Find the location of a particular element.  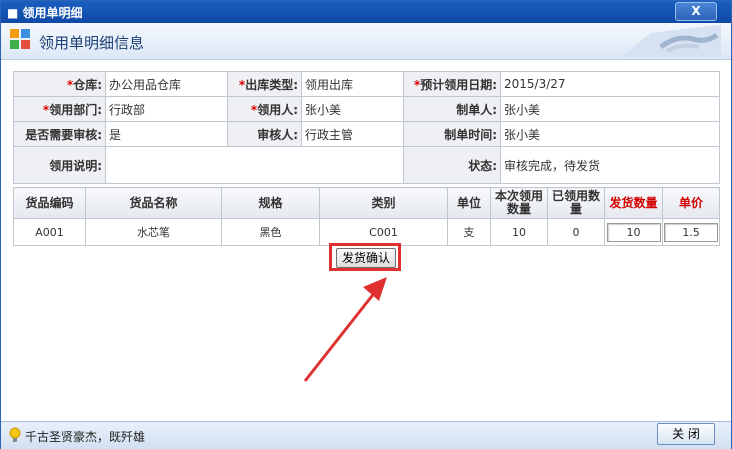

expected-date-label: *预计领用日期: is located at coordinates (452, 84).